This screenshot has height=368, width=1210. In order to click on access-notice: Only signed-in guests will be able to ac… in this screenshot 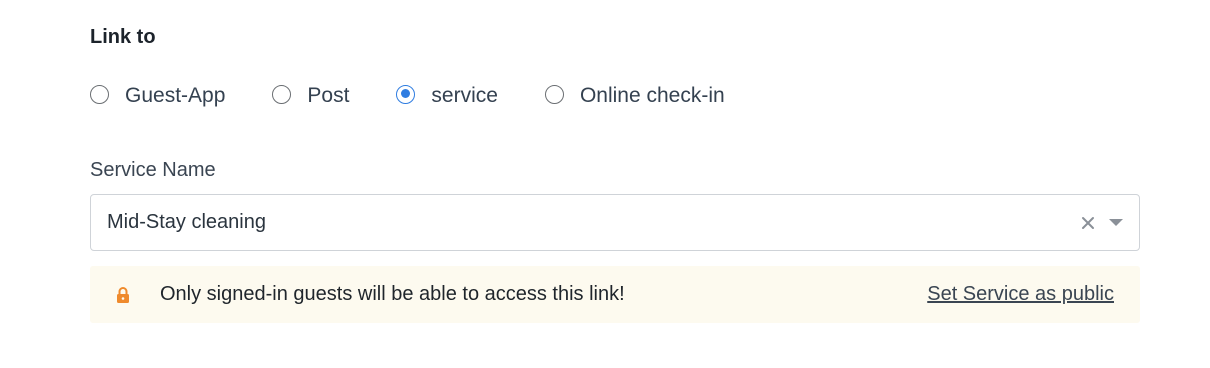, I will do `click(615, 294)`.